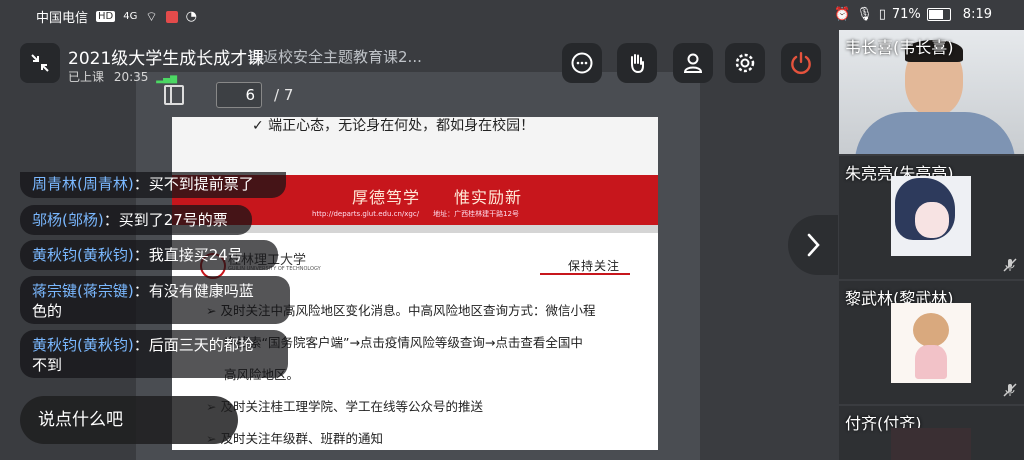 The height and width of the screenshot is (460, 1024). I want to click on status-left: 中国电信 HD 4G ⌔ ◔, so click(116, 16).